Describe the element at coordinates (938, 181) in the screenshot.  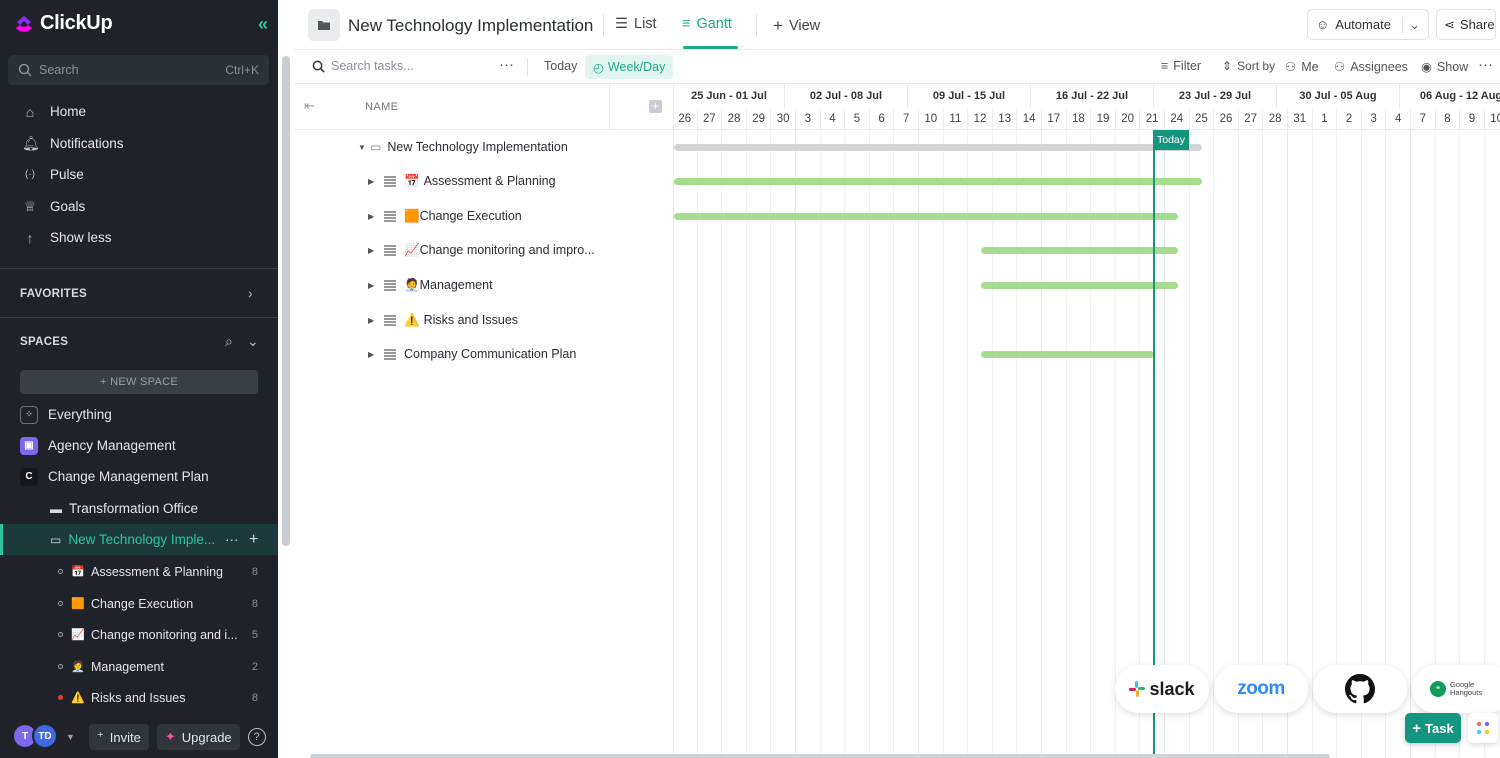
I see `timeline-bar-assessment` at that location.